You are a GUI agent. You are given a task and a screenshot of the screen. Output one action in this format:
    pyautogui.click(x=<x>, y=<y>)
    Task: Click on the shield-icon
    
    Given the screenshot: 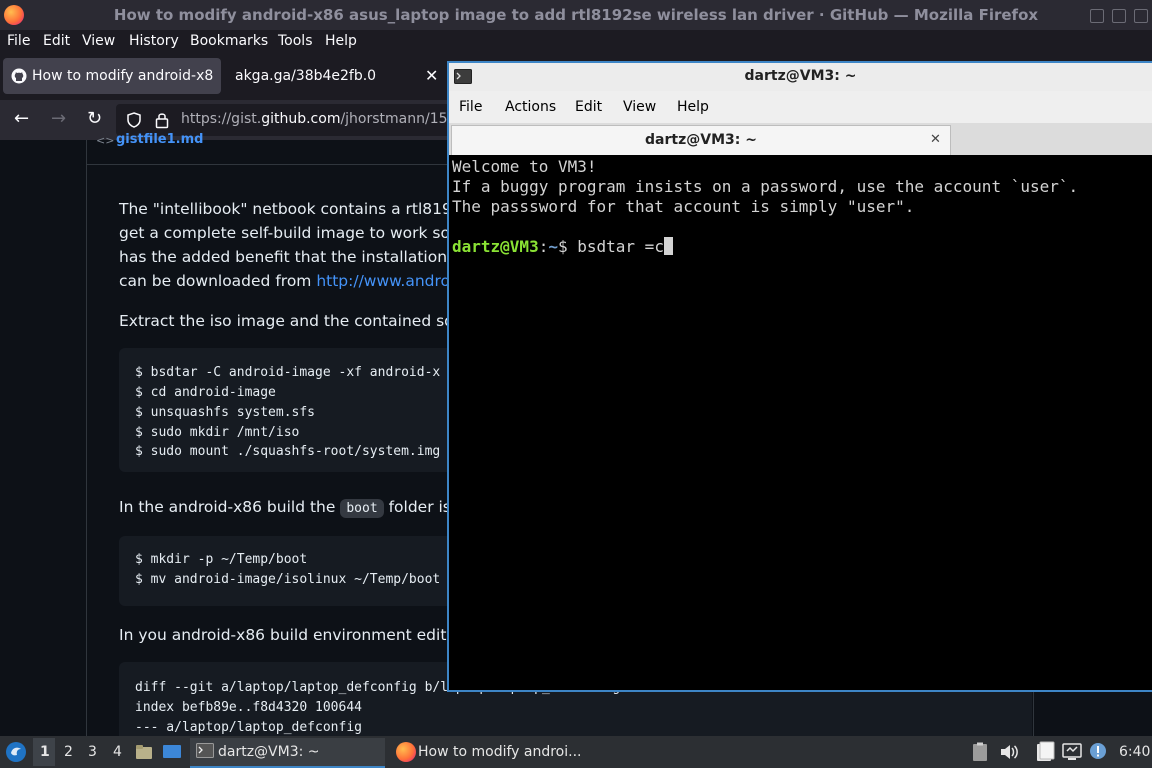 What is the action you would take?
    pyautogui.click(x=134, y=120)
    